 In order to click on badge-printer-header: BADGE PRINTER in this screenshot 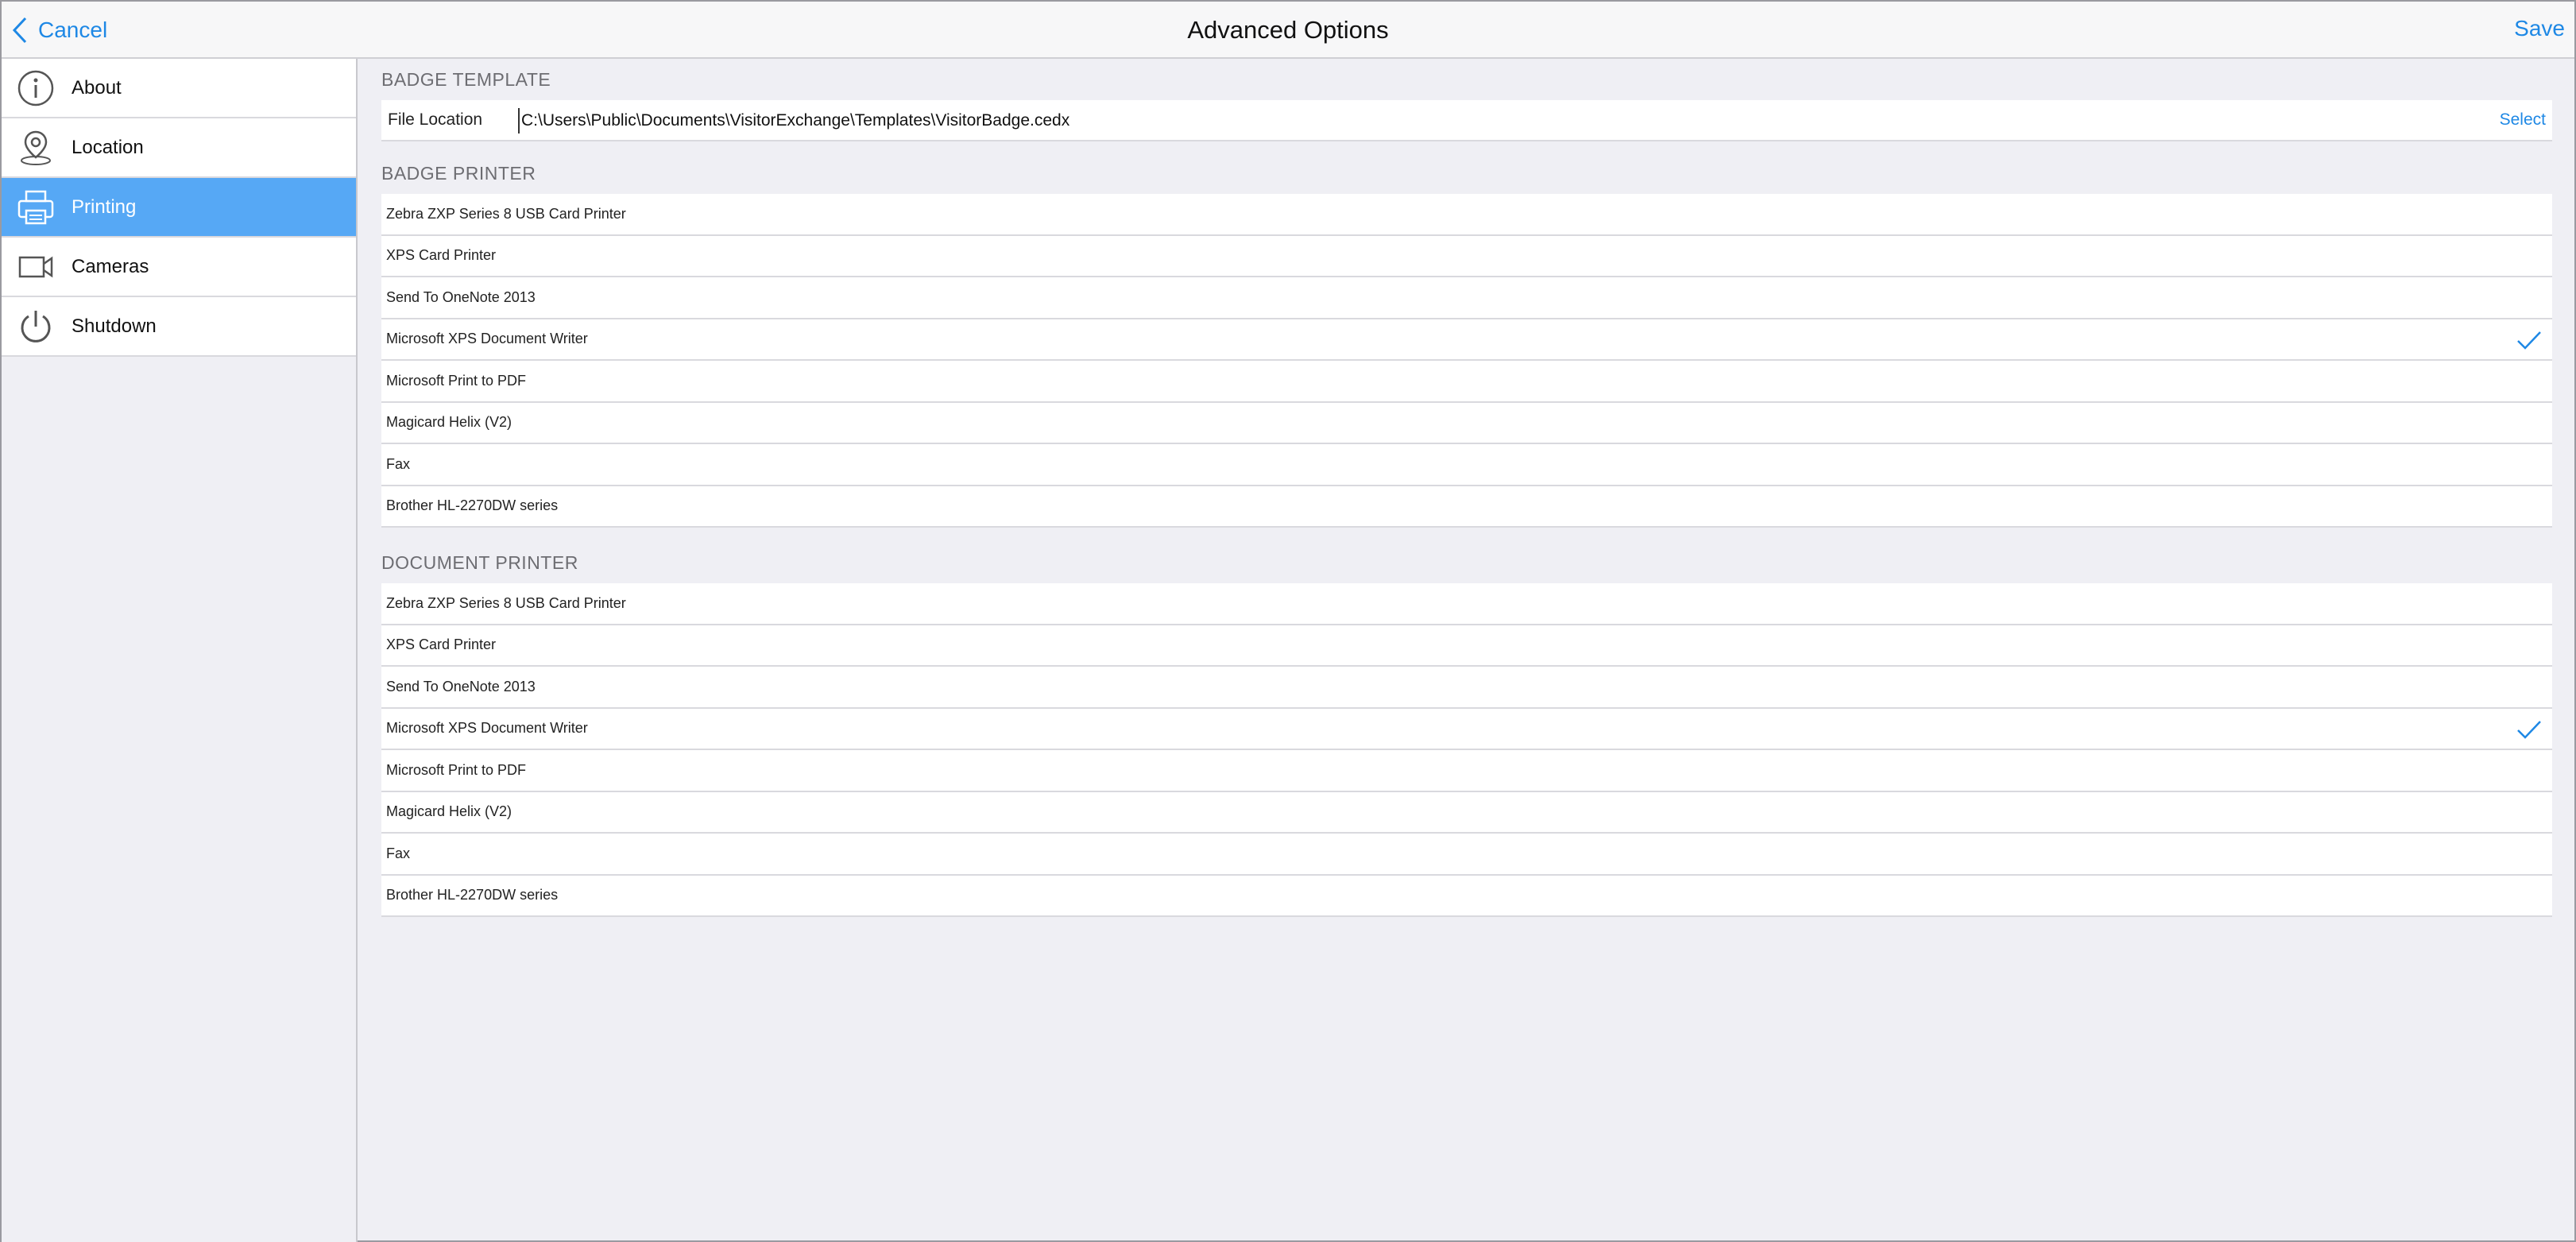, I will do `click(458, 173)`.